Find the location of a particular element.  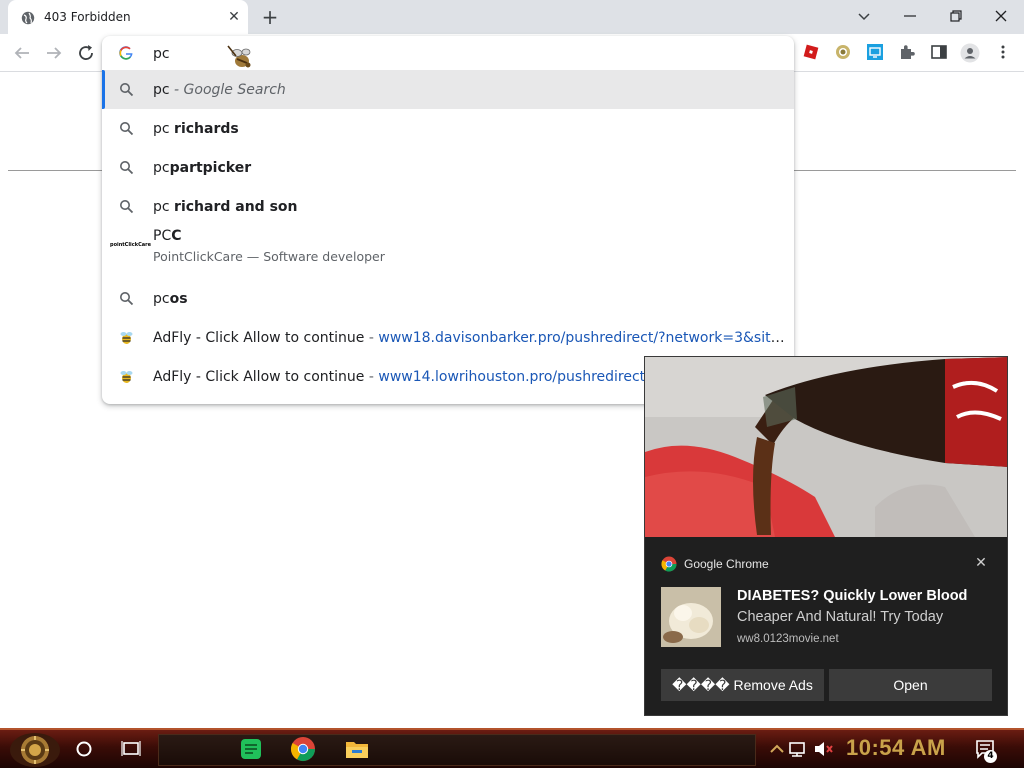

start-button is located at coordinates (35, 750).